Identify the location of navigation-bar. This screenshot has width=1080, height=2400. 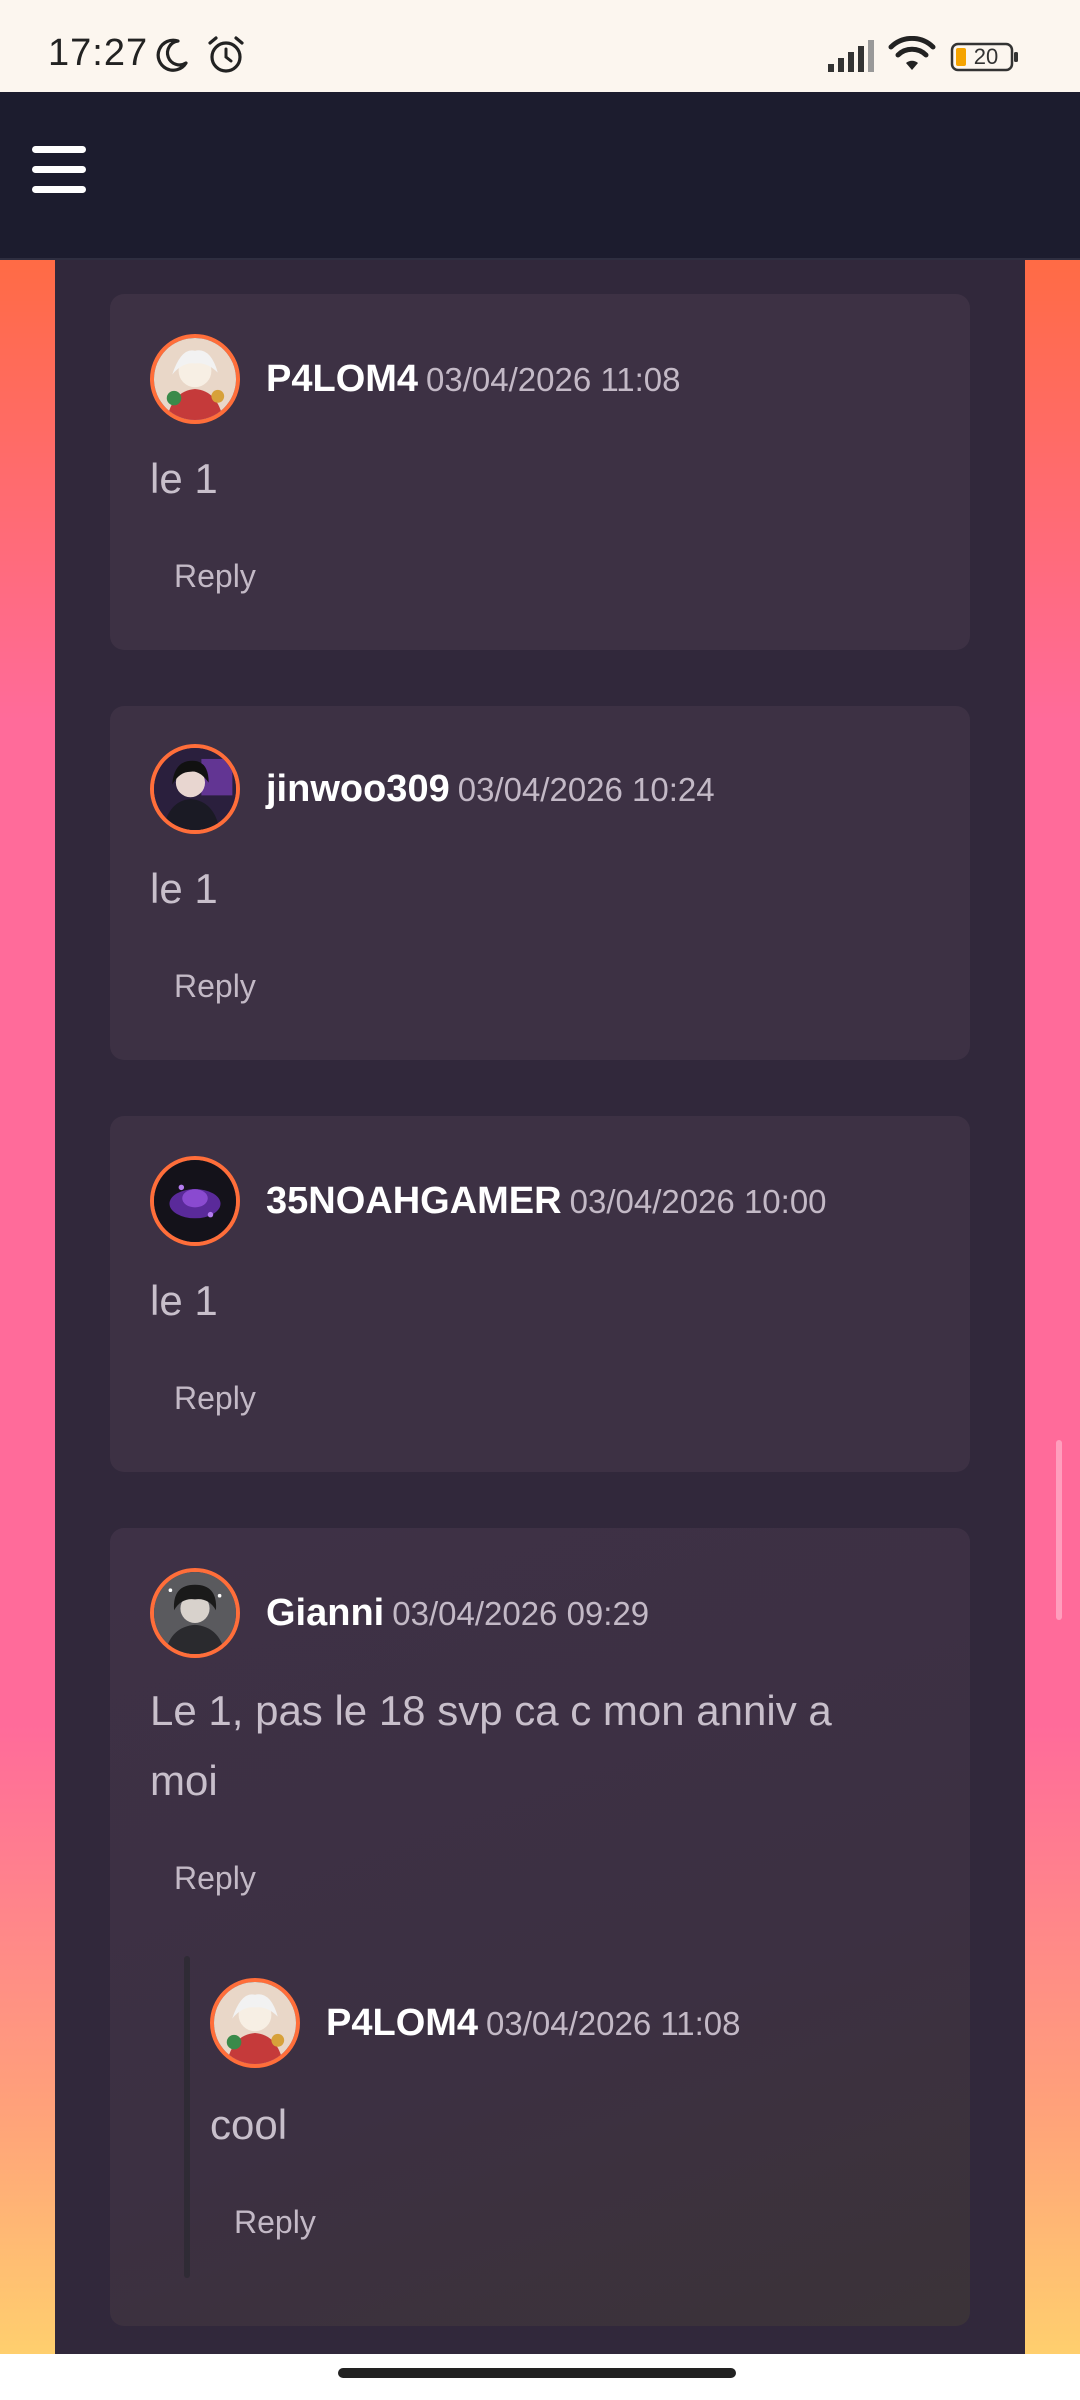
(540, 2377).